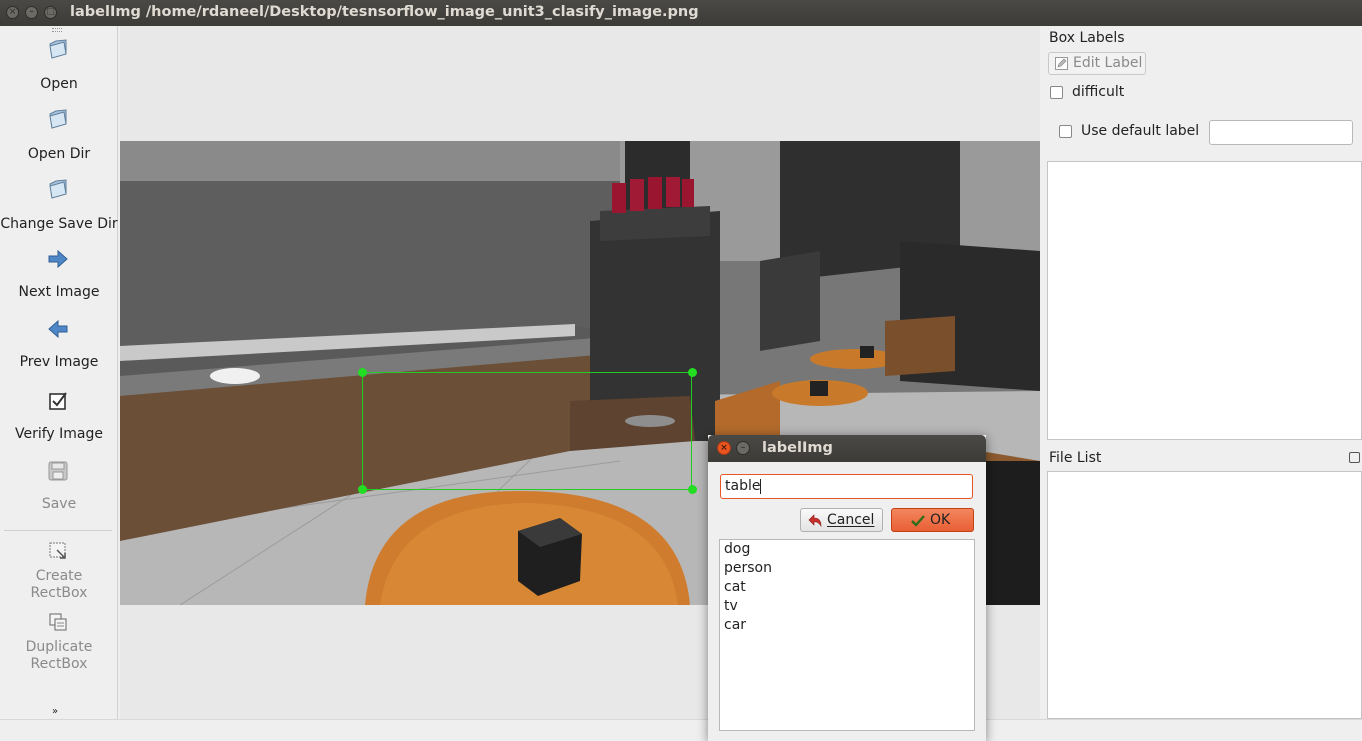 The width and height of the screenshot is (1362, 741). What do you see at coordinates (1056, 92) in the screenshot?
I see `difficult-checkbox` at bounding box center [1056, 92].